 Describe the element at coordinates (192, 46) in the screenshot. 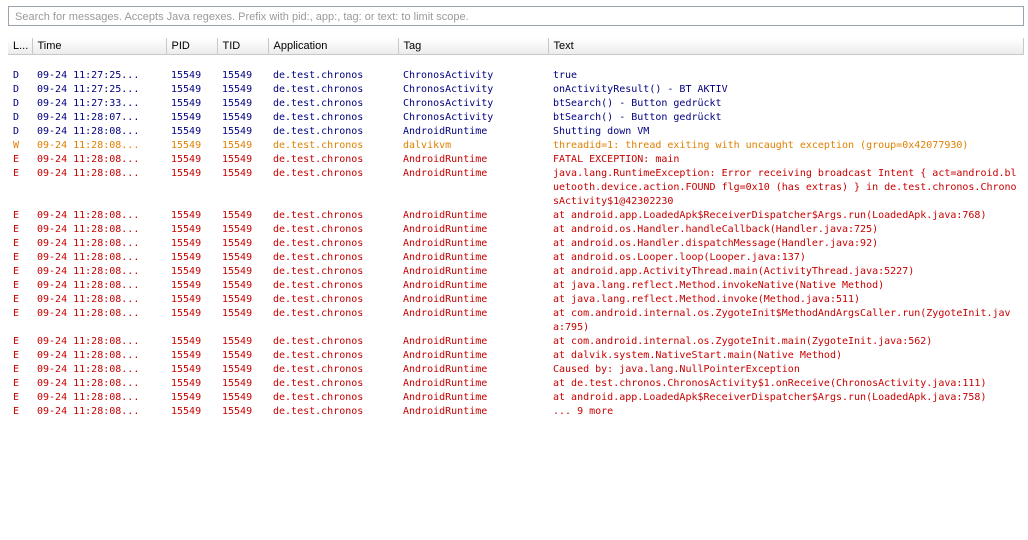

I see `column-header-pid: PID` at that location.